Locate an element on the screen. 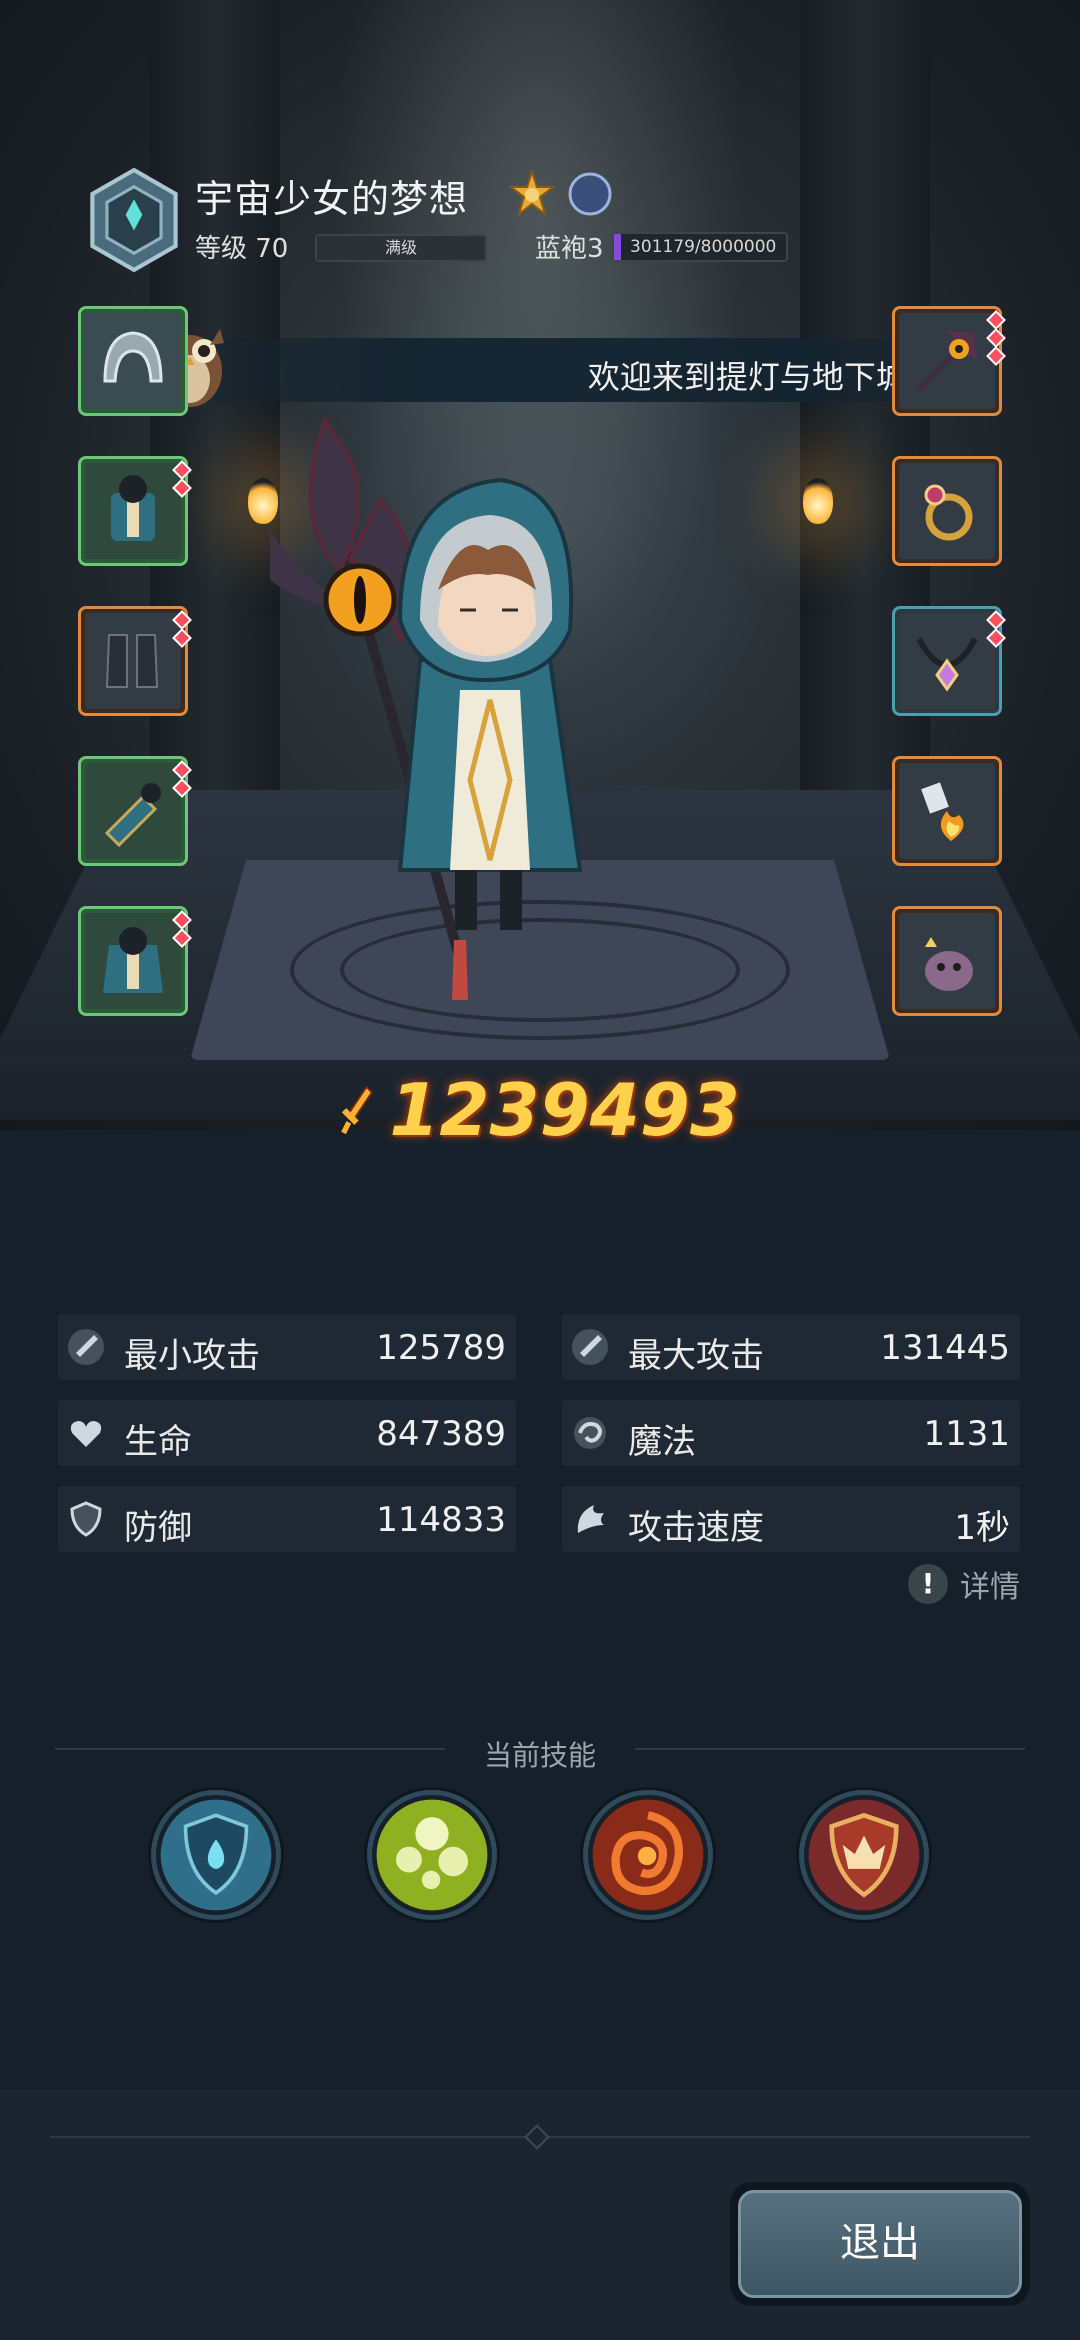 Image resolution: width=1080 pixels, height=2340 pixels. banner-text: 欢迎来到提灯与地下城, is located at coordinates (752, 377).